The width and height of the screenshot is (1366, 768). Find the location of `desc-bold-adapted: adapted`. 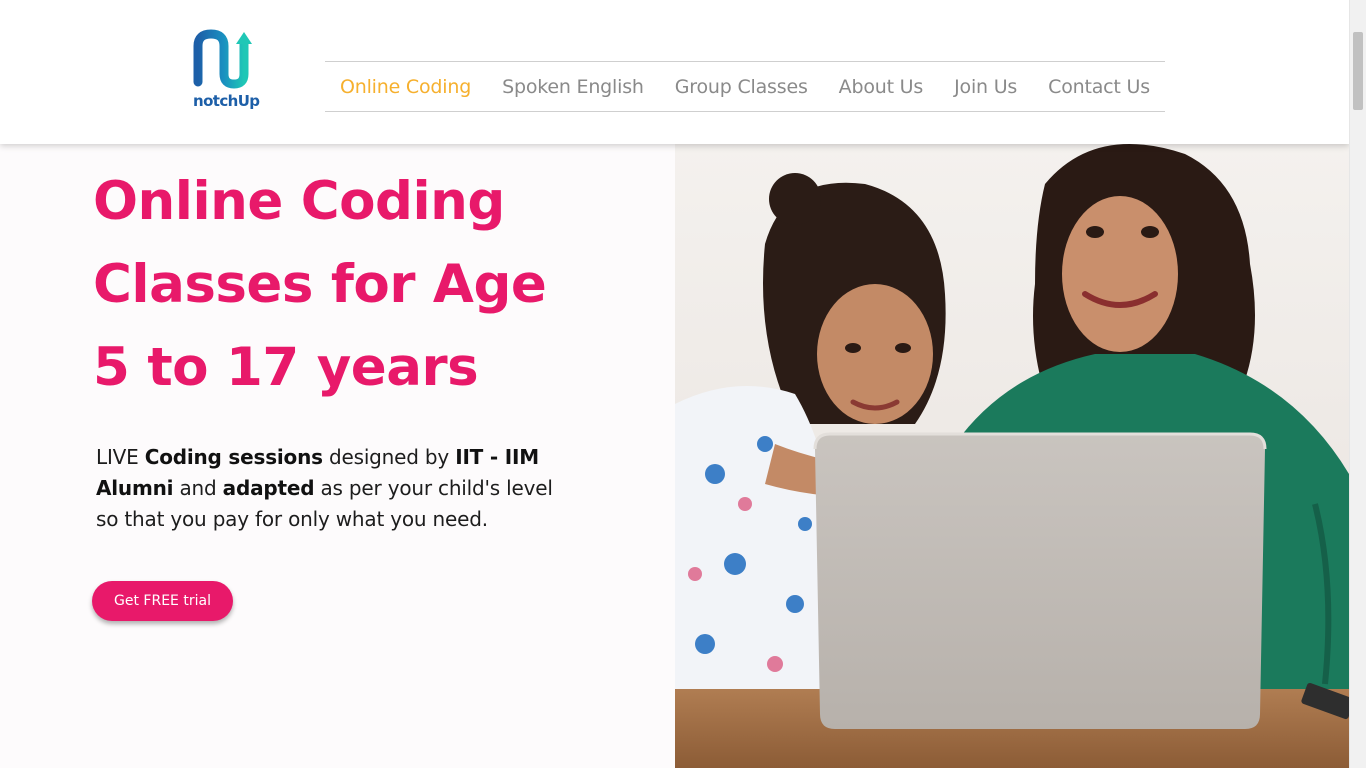

desc-bold-adapted: adapted is located at coordinates (268, 488).